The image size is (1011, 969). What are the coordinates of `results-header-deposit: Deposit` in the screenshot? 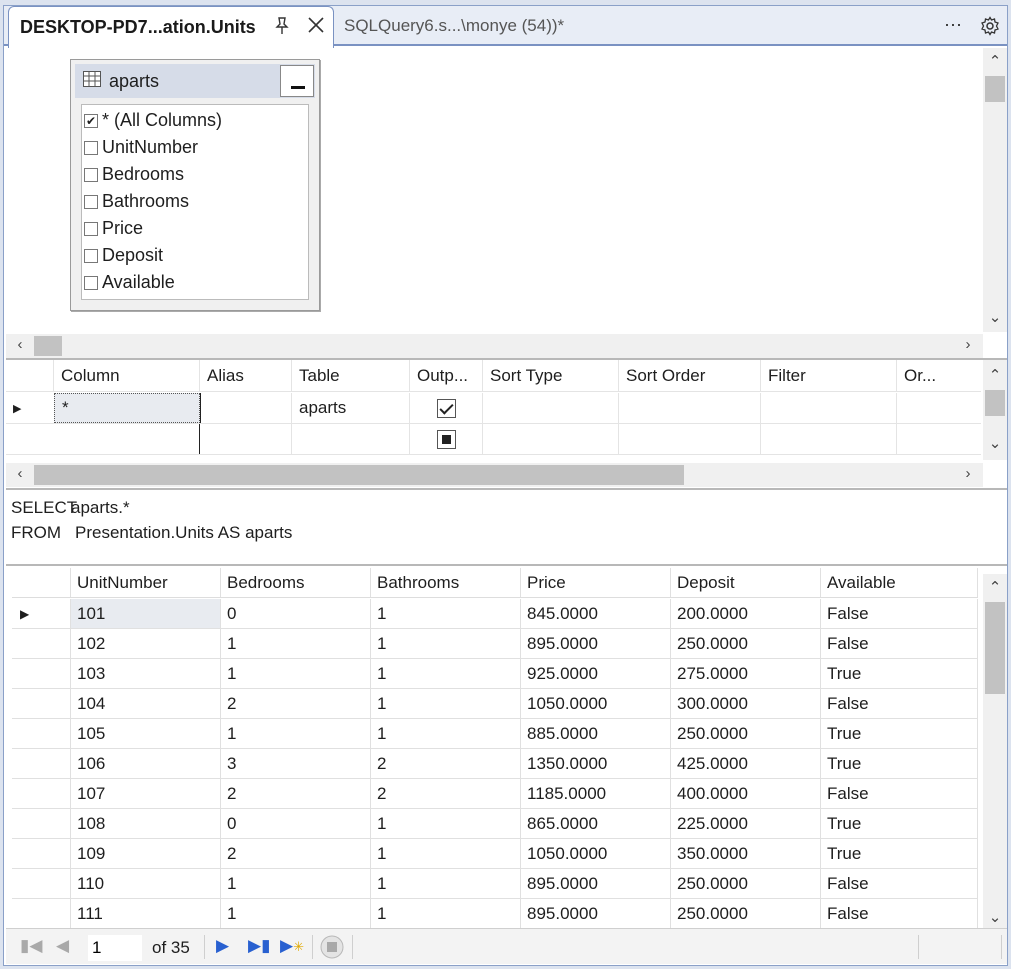 It's located at (746, 582).